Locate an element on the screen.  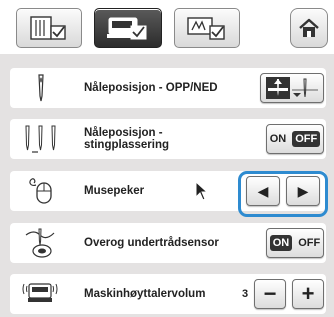
page-settings-icon is located at coordinates (48, 28).